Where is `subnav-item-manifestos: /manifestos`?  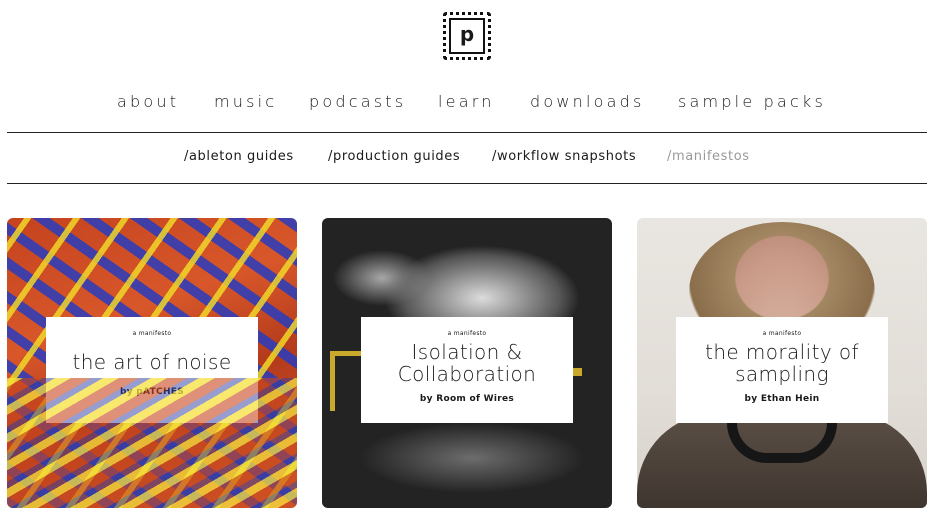
subnav-item-manifestos: /manifestos is located at coordinates (708, 156).